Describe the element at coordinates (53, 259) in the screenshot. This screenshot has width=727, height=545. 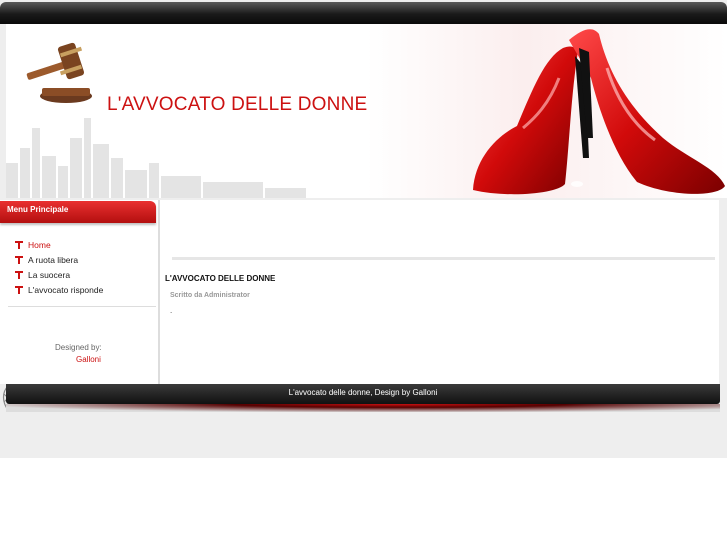
I see `menu-item-label: A ruota libera` at that location.